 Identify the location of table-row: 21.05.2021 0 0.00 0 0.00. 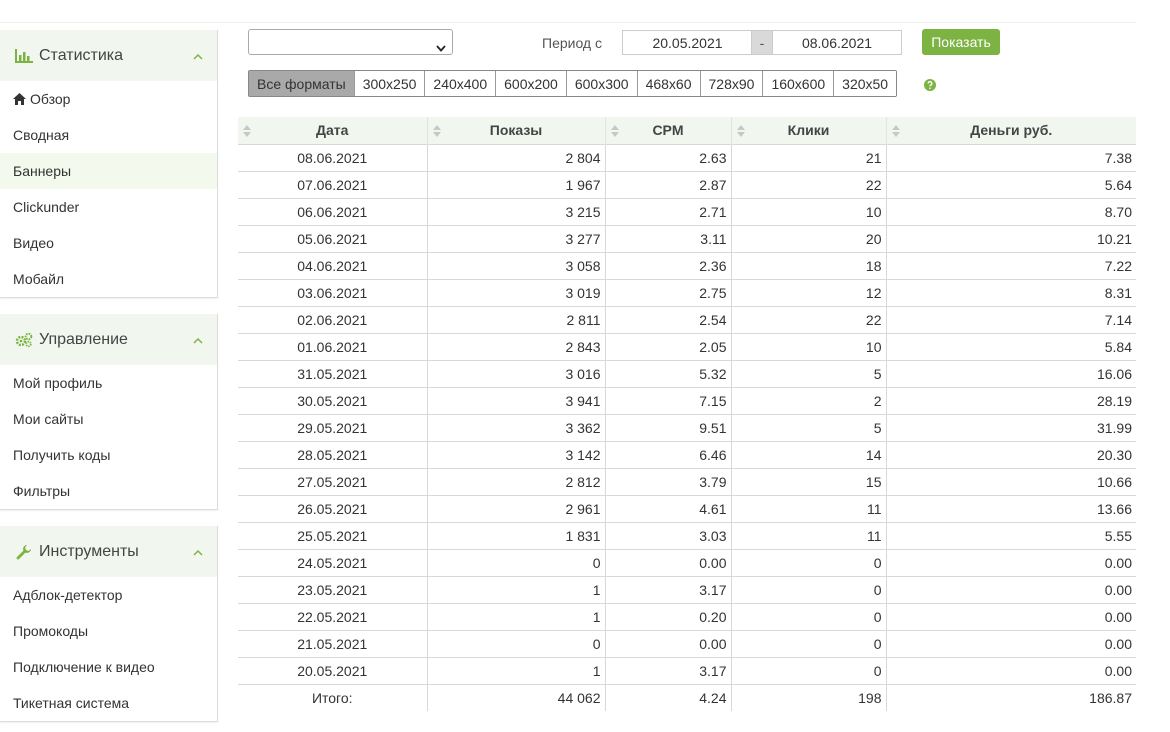
(687, 643).